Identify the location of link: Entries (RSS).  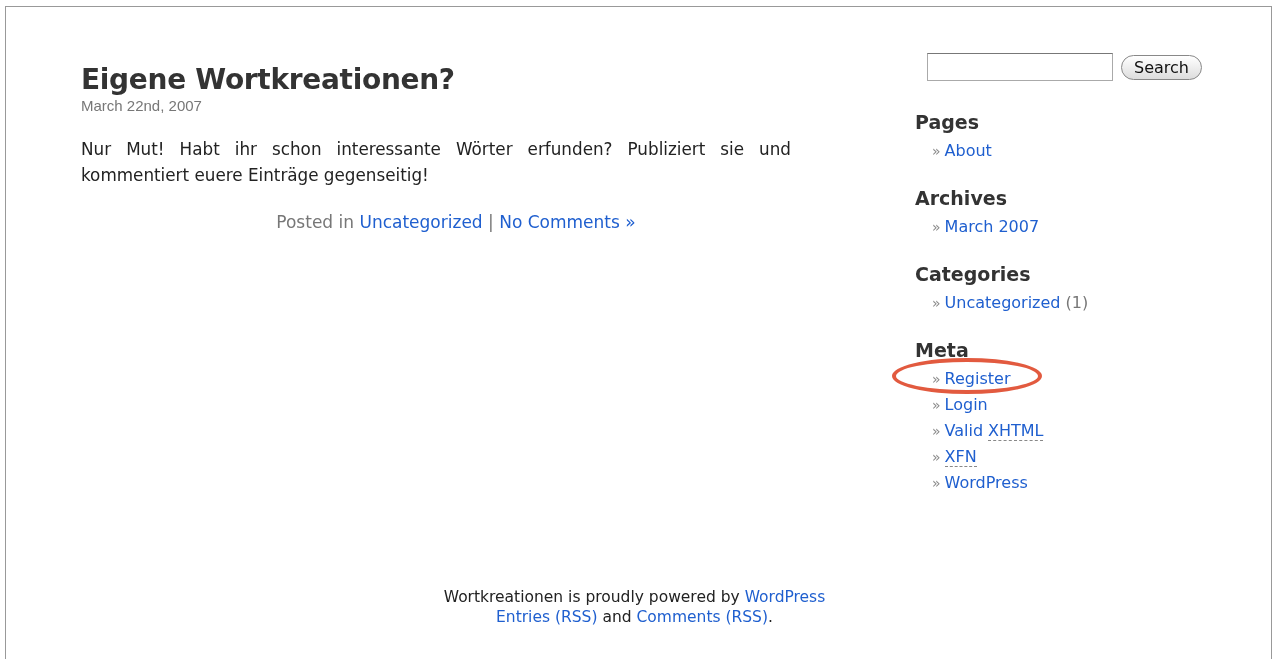
(547, 617).